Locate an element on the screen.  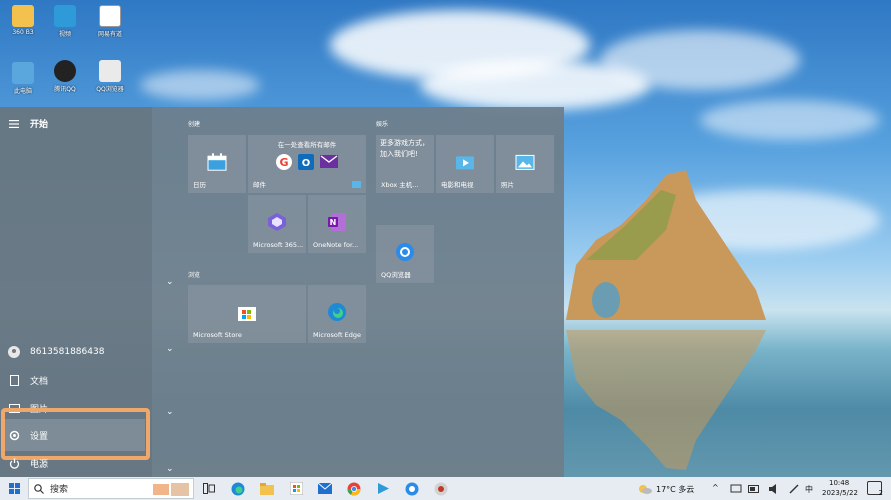
onenote-icon: N is located at coordinates (337, 222).